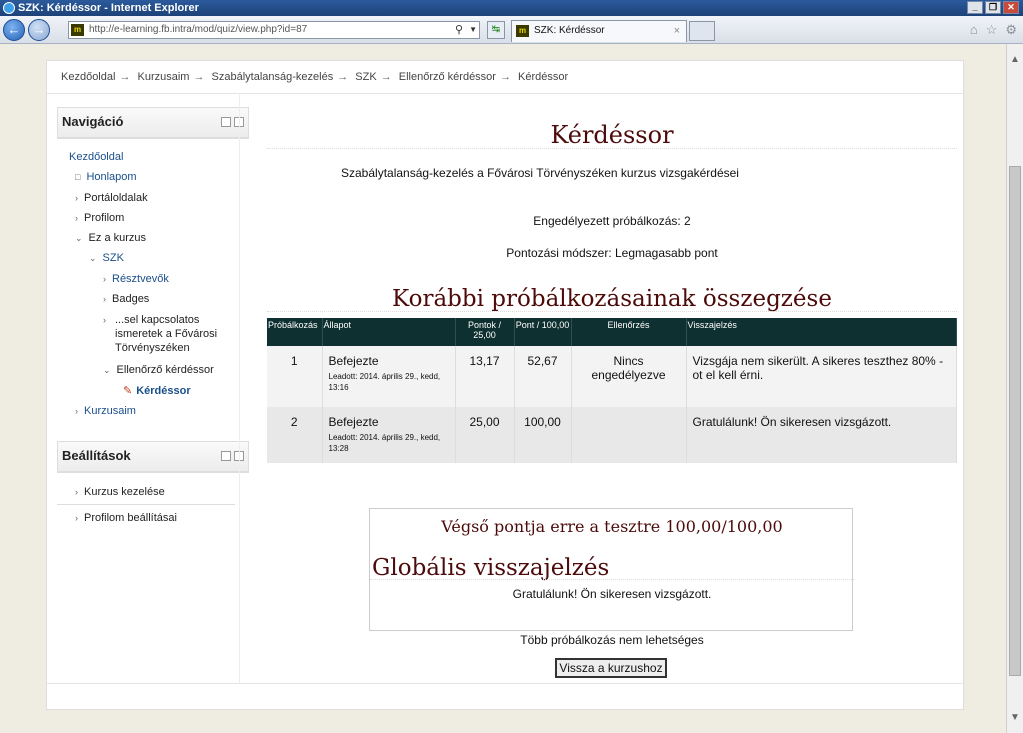 The width and height of the screenshot is (1023, 733). Describe the element at coordinates (447, 77) in the screenshot. I see `breadcrumb-item: Ellenőrző kérdéssor` at that location.